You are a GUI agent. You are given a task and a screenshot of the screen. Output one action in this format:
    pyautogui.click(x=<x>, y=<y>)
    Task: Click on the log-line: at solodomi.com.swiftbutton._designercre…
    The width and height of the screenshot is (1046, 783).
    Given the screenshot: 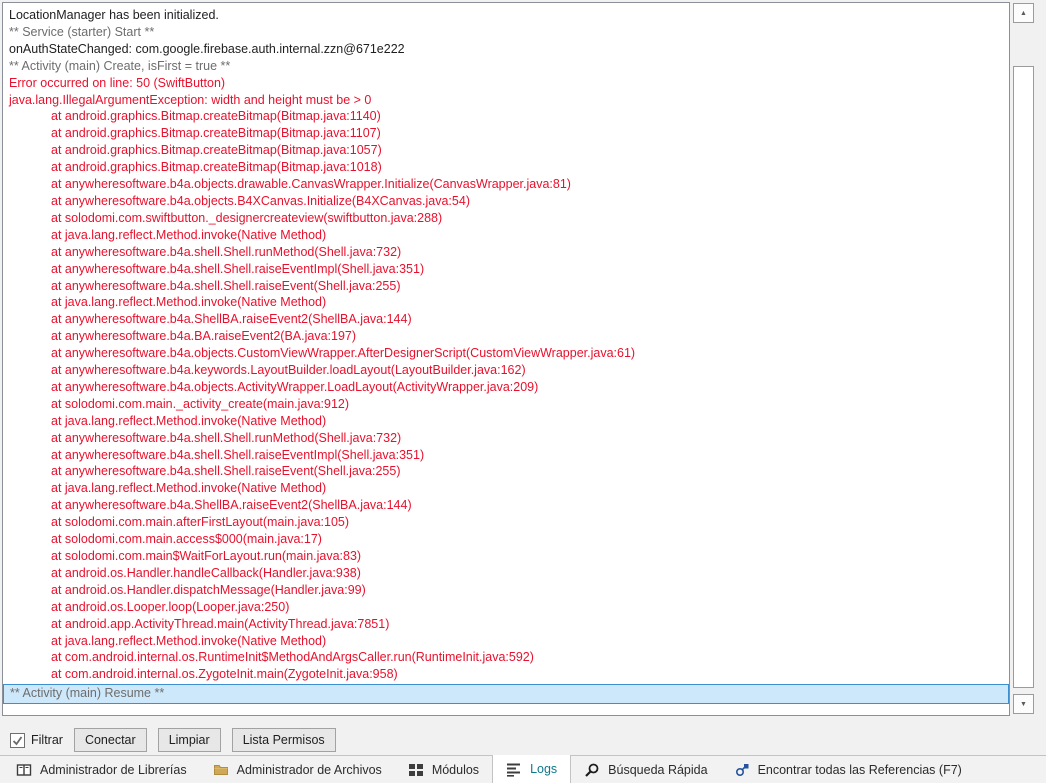 What is the action you would take?
    pyautogui.click(x=506, y=218)
    